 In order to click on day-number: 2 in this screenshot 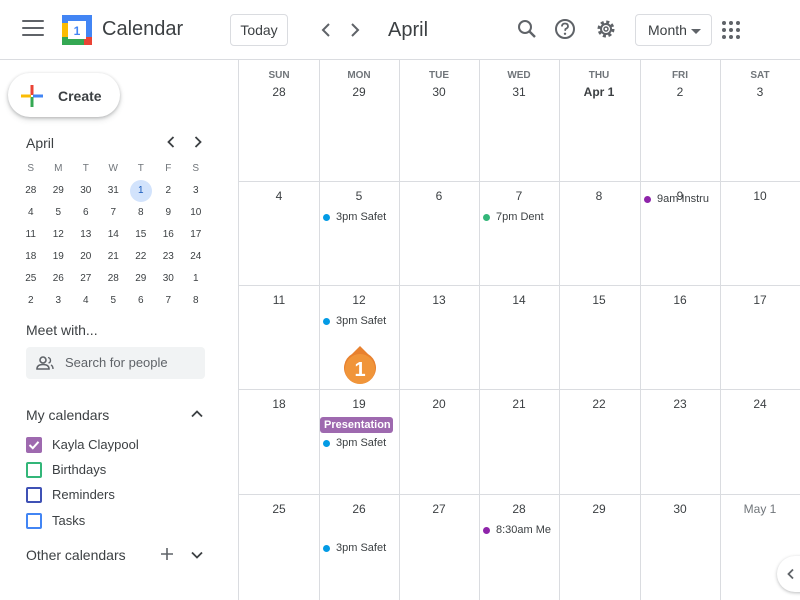, I will do `click(680, 92)`.